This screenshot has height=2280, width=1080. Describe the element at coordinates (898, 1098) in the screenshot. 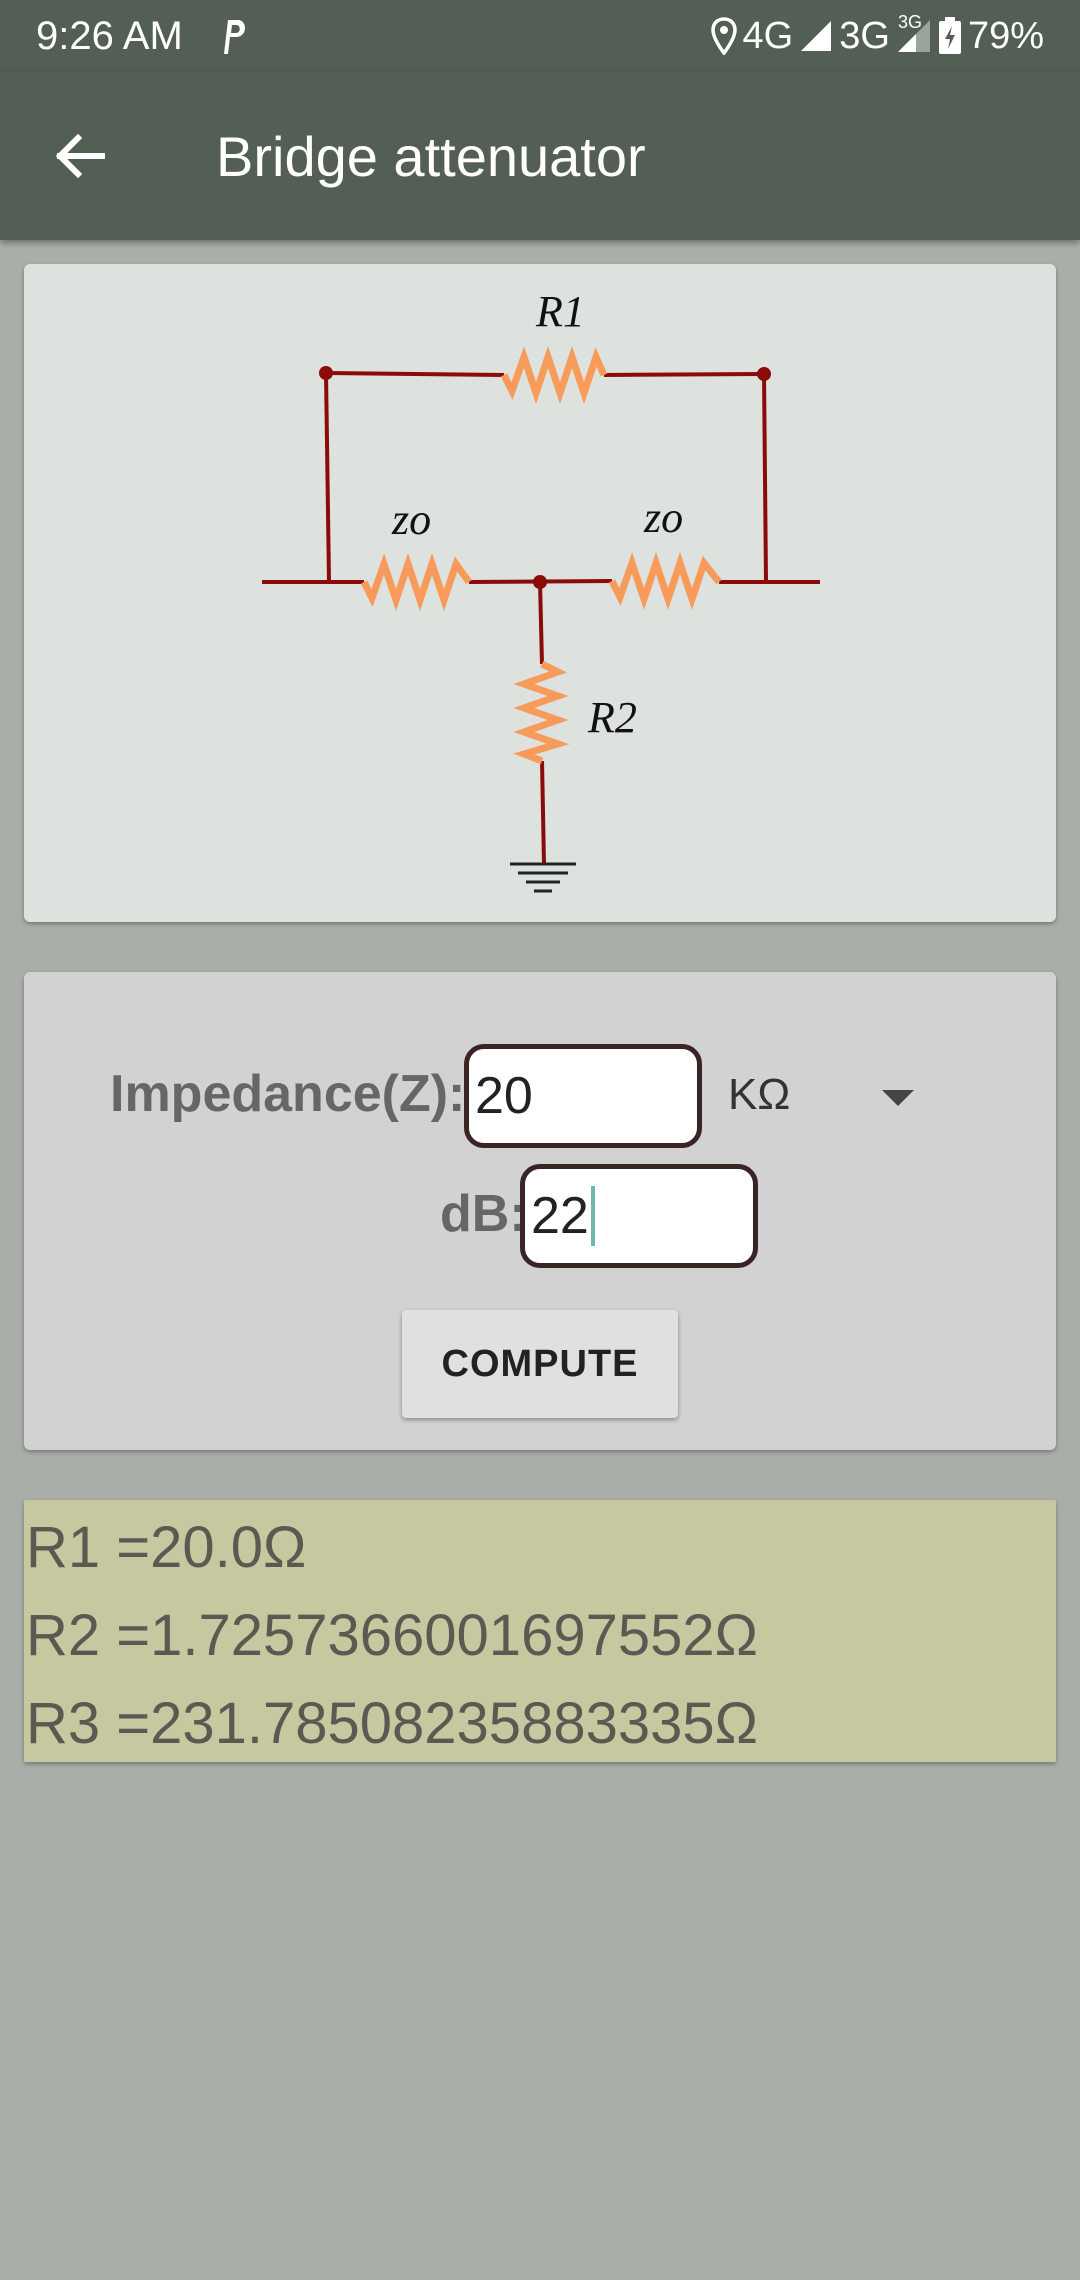

I see `unit-dropdown-arrow-icon` at that location.